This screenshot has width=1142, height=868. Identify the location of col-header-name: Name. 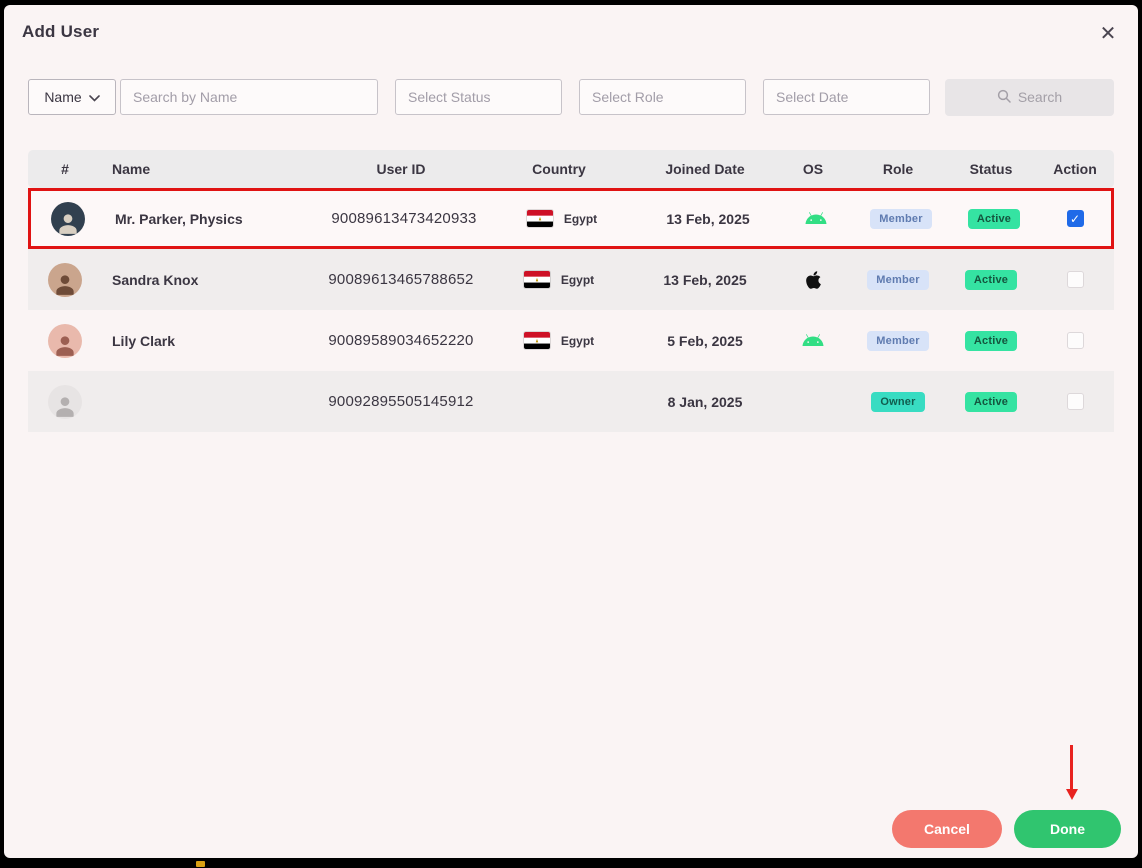
(131, 169).